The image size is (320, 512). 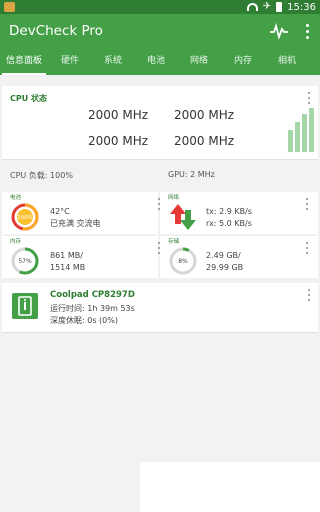 I want to click on bottom-white-area, so click(x=230, y=487).